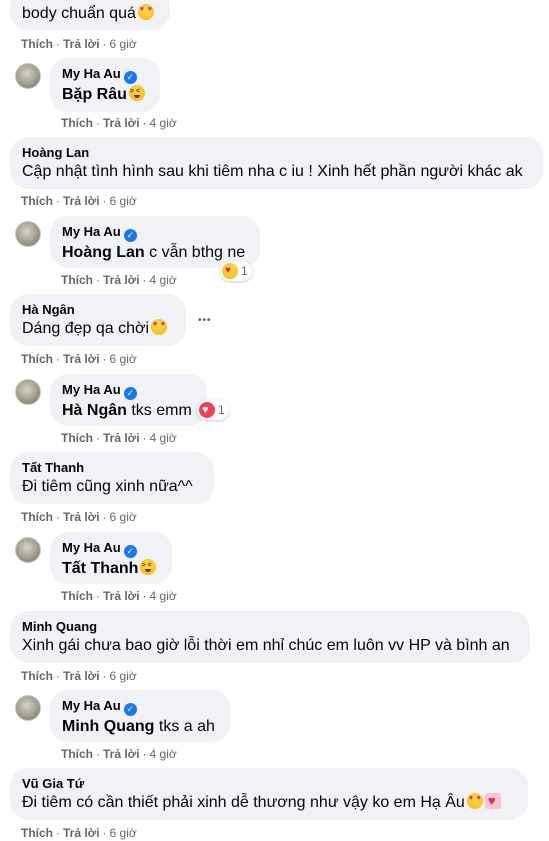 This screenshot has height=841, width=549. Describe the element at coordinates (79, 13) in the screenshot. I see `comment-text: body chuẩn quá` at that location.